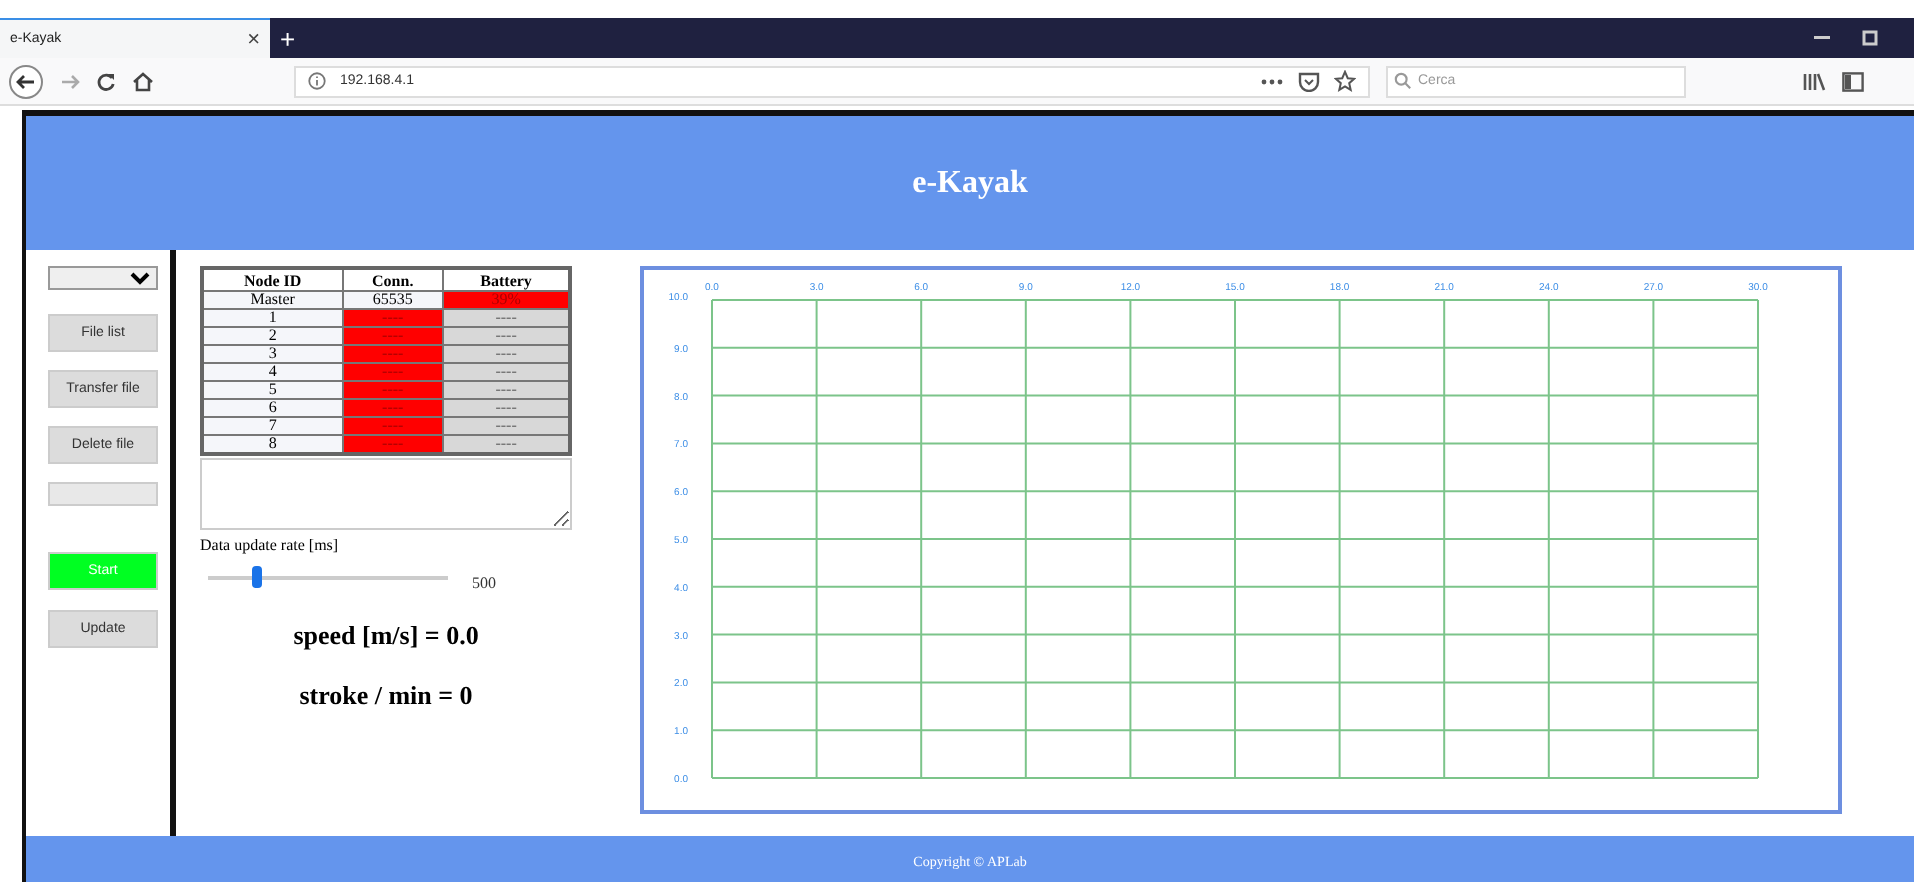  Describe the element at coordinates (257, 577) in the screenshot. I see `slider-thumb` at that location.